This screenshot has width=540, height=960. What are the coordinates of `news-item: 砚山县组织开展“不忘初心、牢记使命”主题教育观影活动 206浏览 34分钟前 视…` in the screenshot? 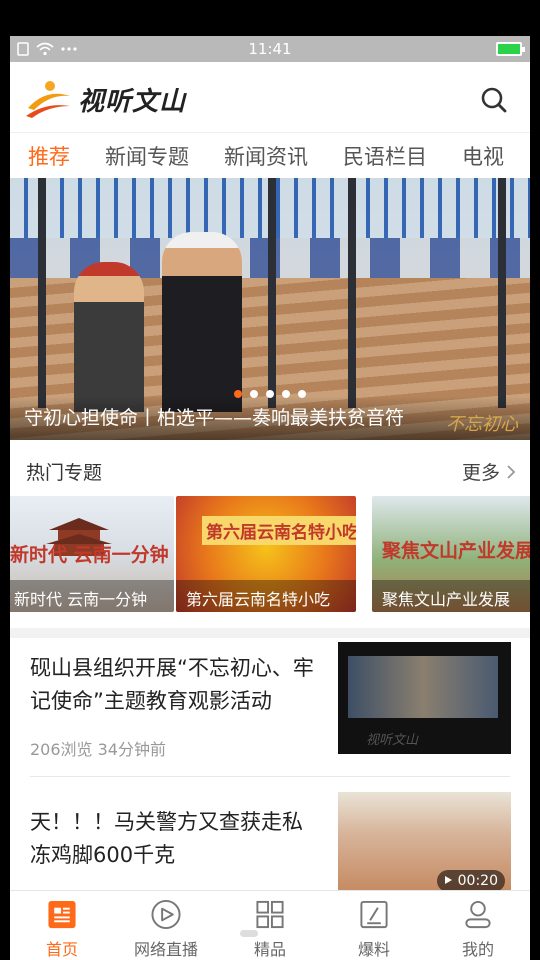 It's located at (270, 708).